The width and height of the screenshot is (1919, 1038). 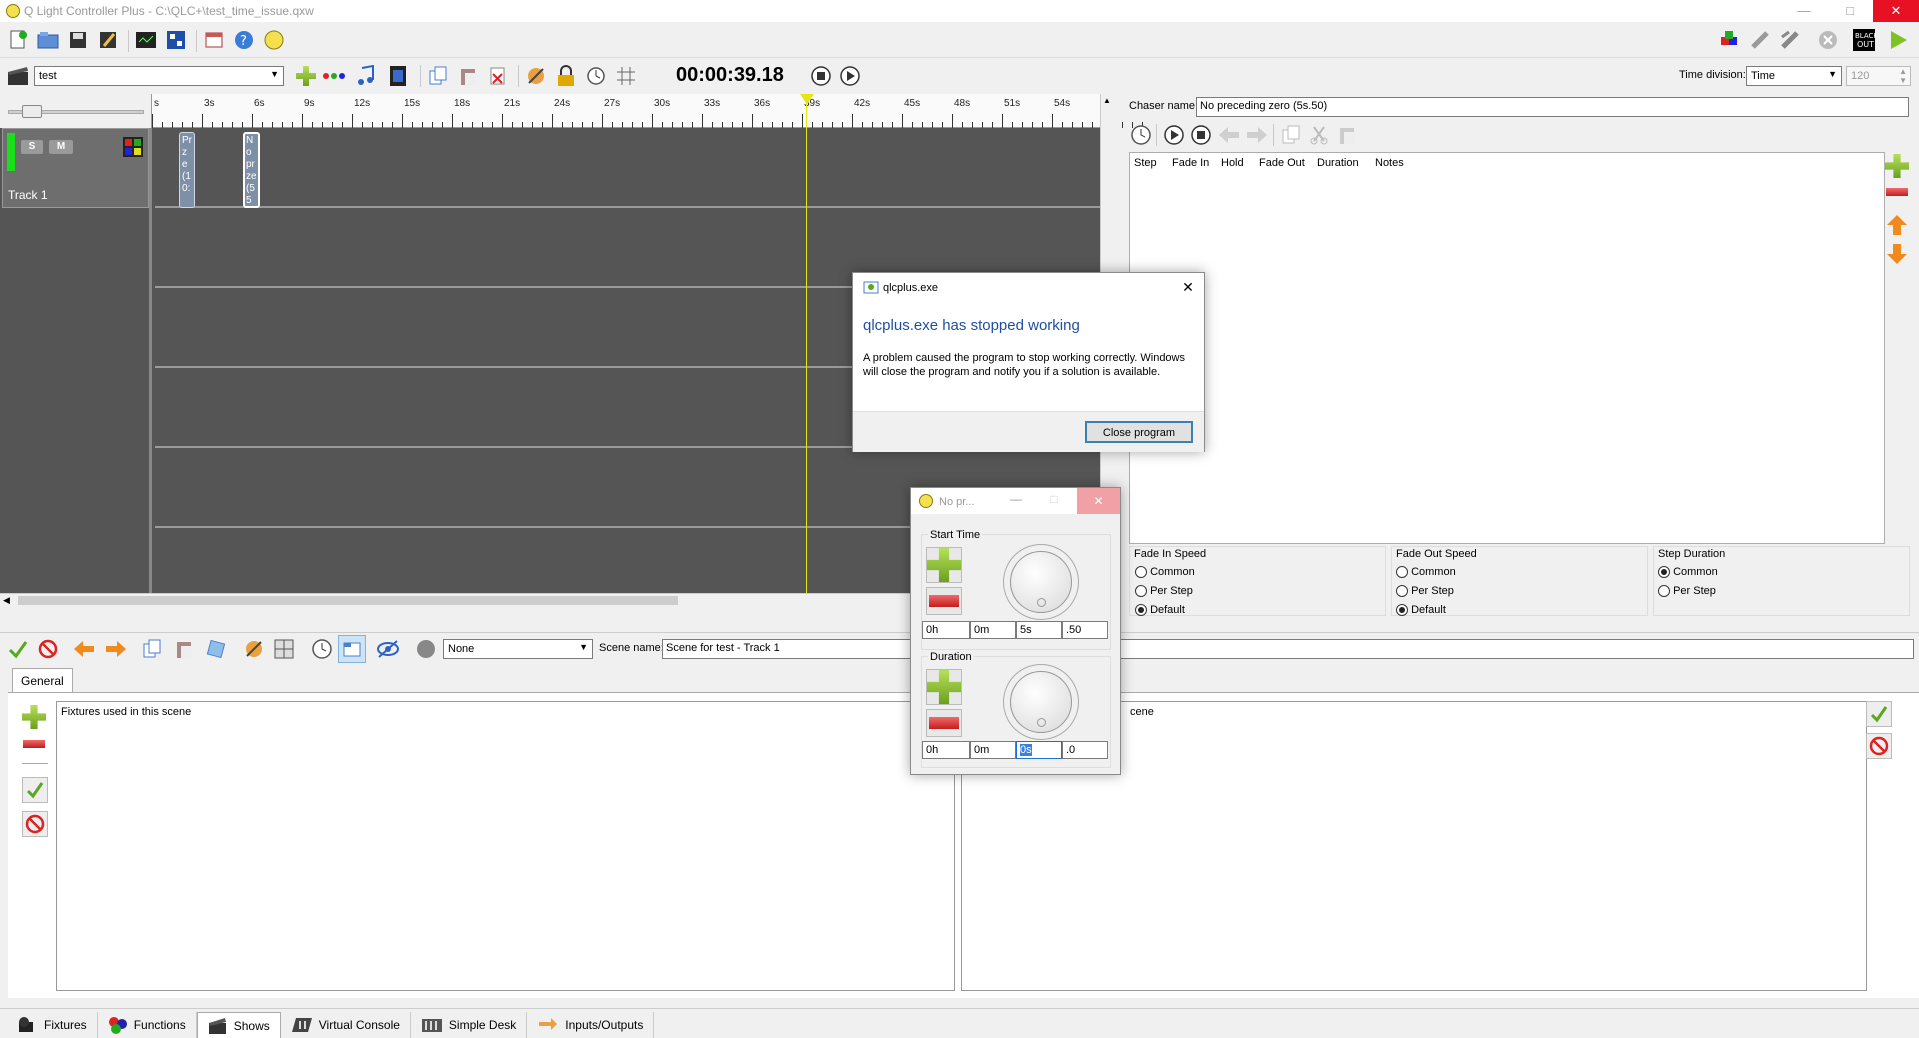 I want to click on play-icon, so click(x=850, y=76).